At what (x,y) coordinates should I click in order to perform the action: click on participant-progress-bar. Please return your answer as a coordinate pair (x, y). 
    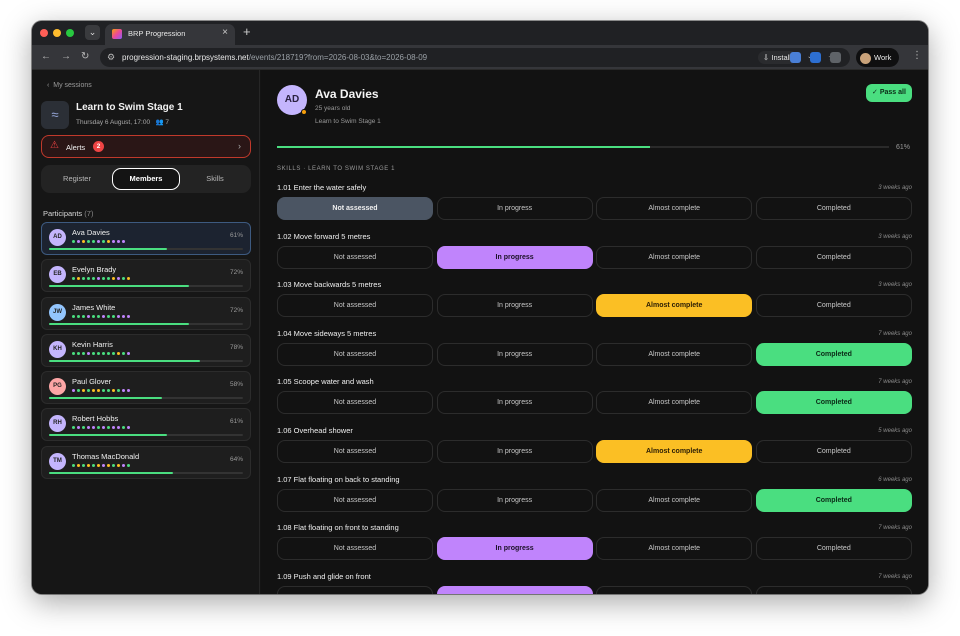
    Looking at the image, I should click on (146, 323).